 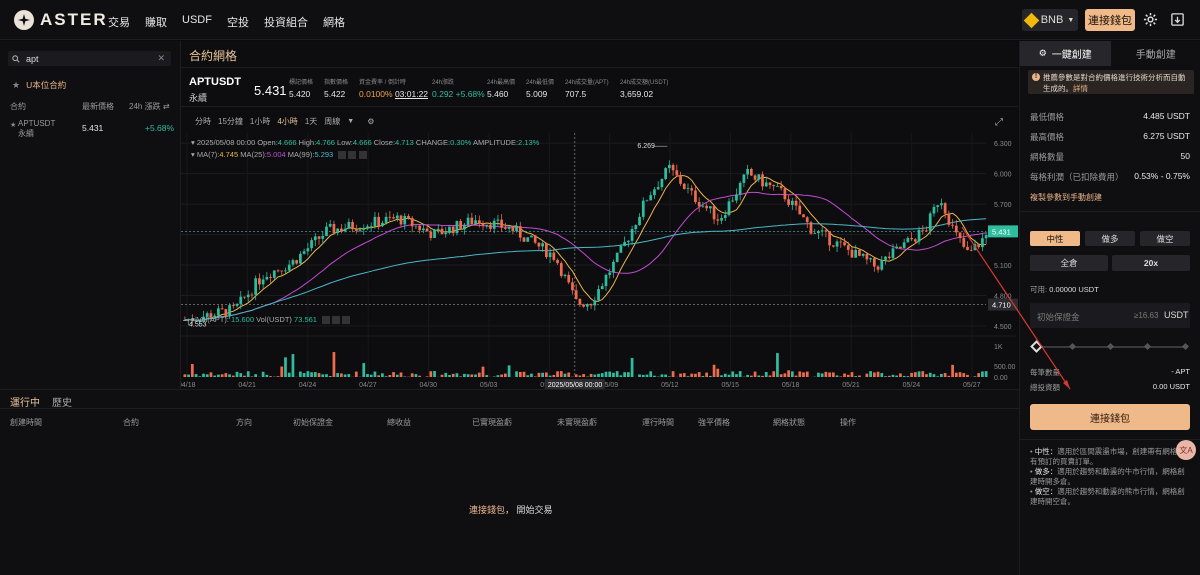 What do you see at coordinates (230, 121) in the screenshot?
I see `tf-15m: 15分鐘` at bounding box center [230, 121].